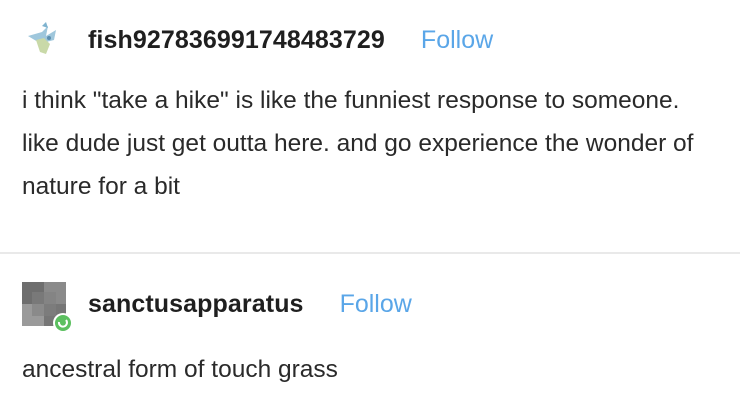  I want to click on username: sanctusapparatus, so click(196, 304).